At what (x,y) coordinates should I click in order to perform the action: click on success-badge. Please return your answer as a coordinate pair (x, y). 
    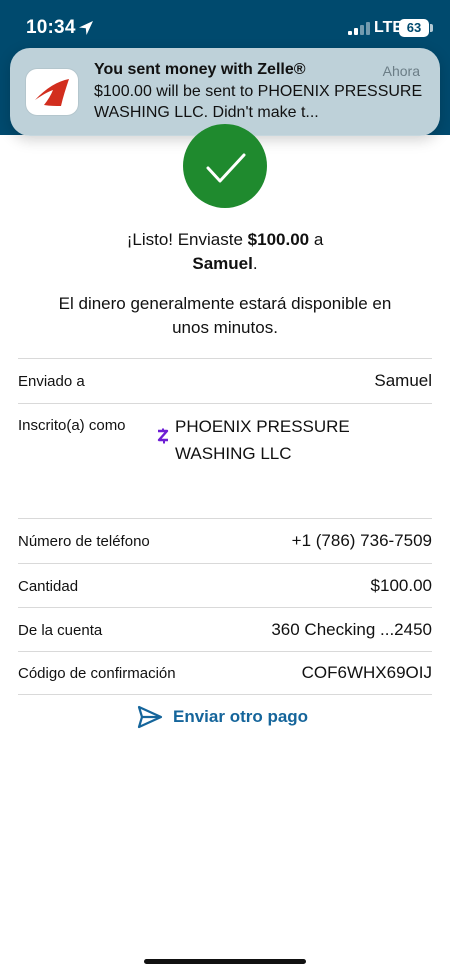
    Looking at the image, I should click on (225, 166).